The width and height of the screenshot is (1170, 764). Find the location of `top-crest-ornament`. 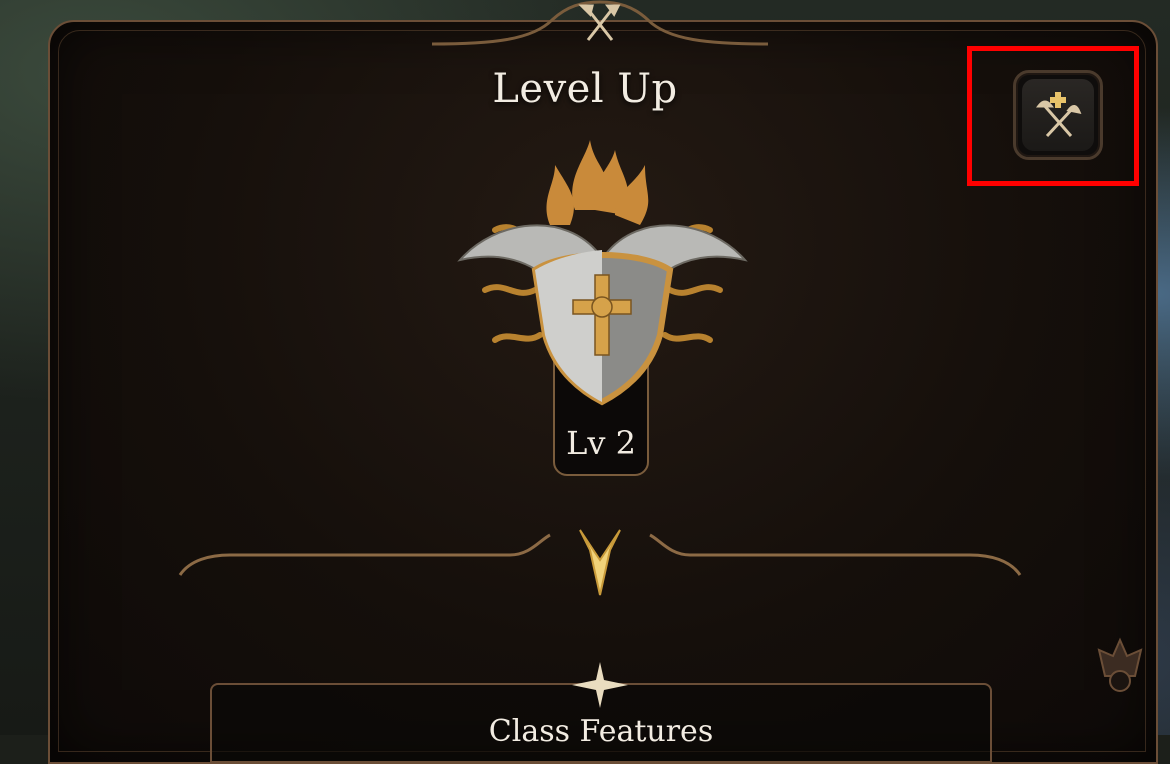

top-crest-ornament is located at coordinates (600, 23).